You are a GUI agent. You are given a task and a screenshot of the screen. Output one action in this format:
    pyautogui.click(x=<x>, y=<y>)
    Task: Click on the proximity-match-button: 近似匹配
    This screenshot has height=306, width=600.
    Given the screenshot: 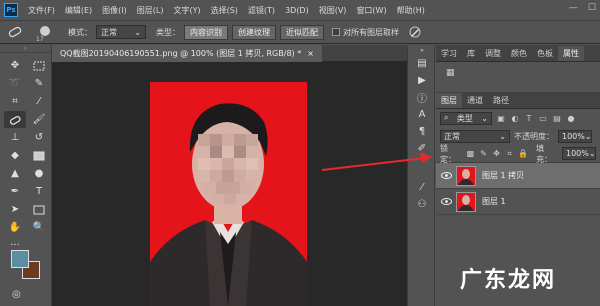 What is the action you would take?
    pyautogui.click(x=302, y=32)
    